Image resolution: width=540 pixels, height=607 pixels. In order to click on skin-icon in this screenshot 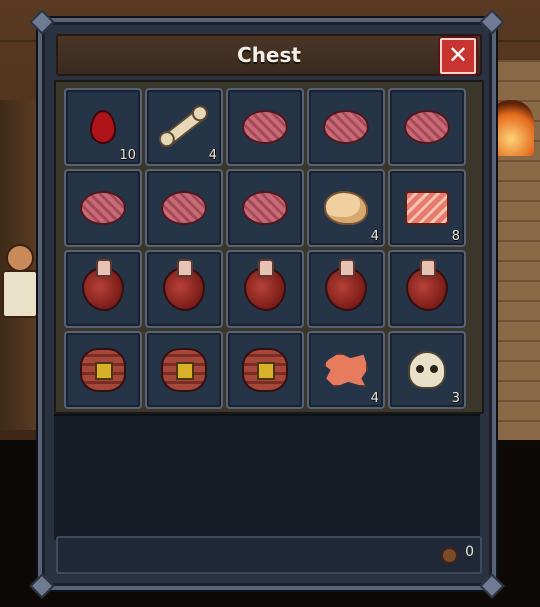, I will do `click(346, 370)`.